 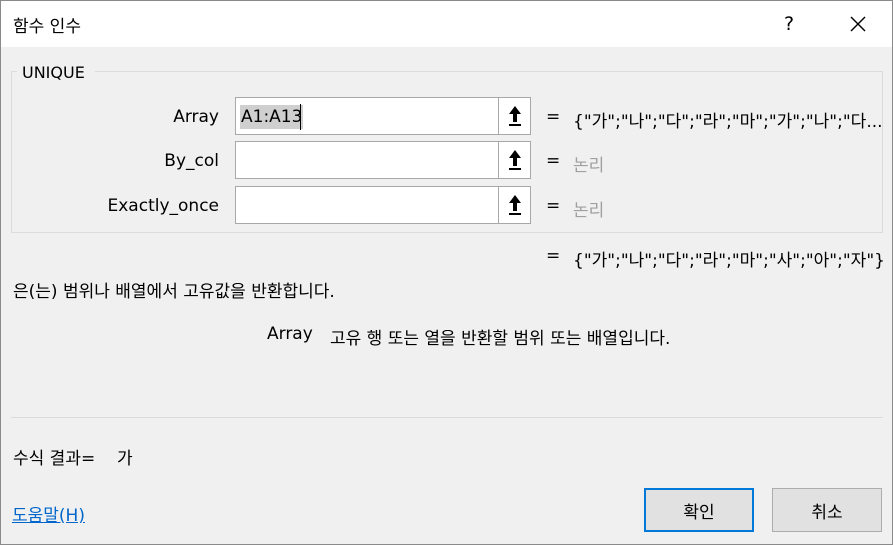 What do you see at coordinates (589, 166) in the screenshot?
I see `by-col-evaluated-value: 논리` at bounding box center [589, 166].